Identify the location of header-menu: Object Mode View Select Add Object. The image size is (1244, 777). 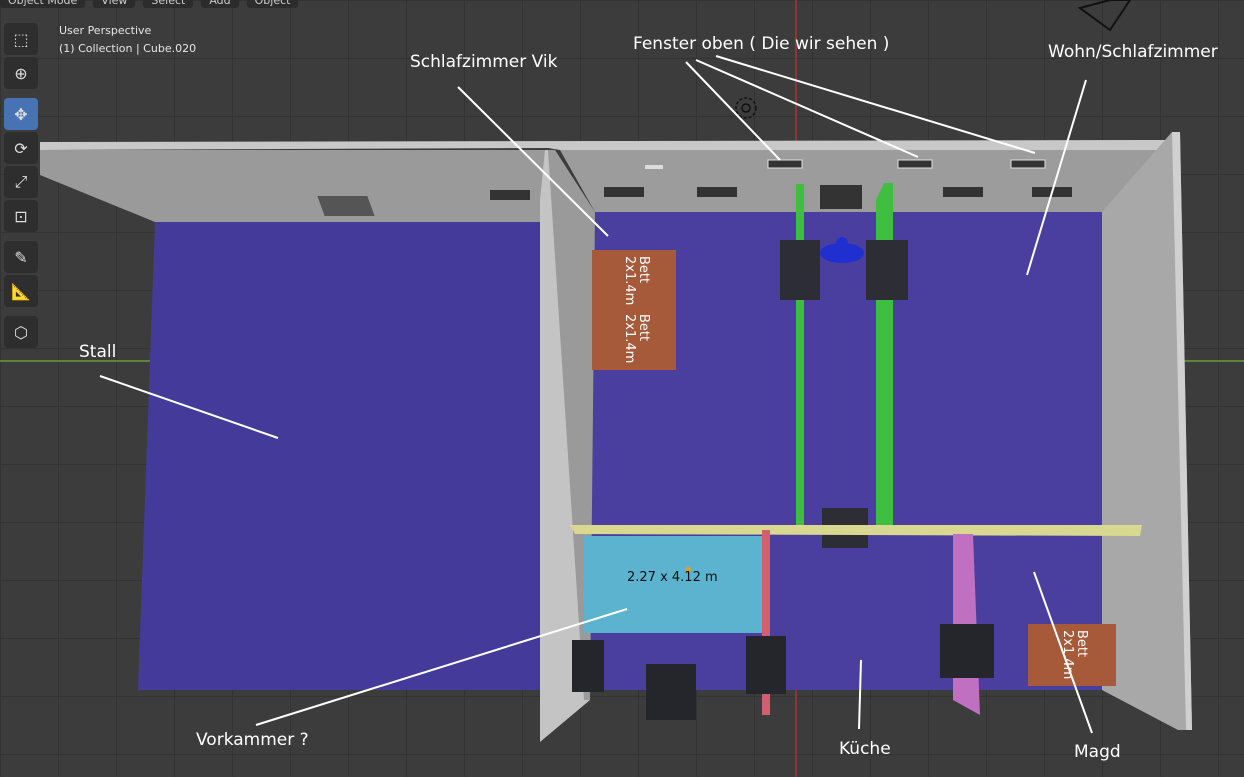
(149, 4).